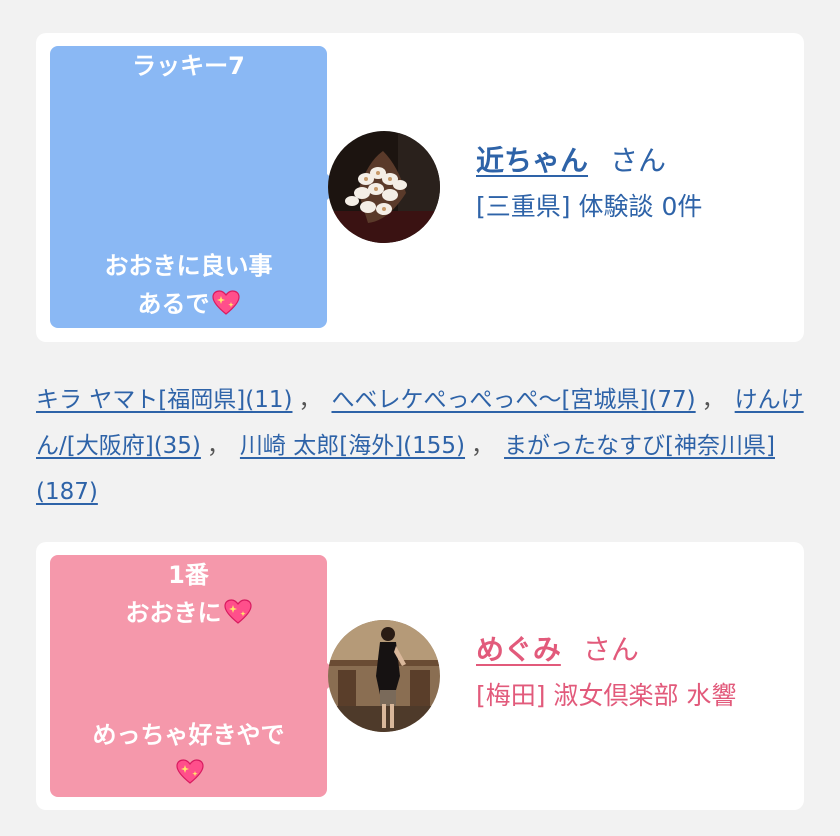  What do you see at coordinates (188, 304) in the screenshot?
I see `bubble-line-3: あるで` at bounding box center [188, 304].